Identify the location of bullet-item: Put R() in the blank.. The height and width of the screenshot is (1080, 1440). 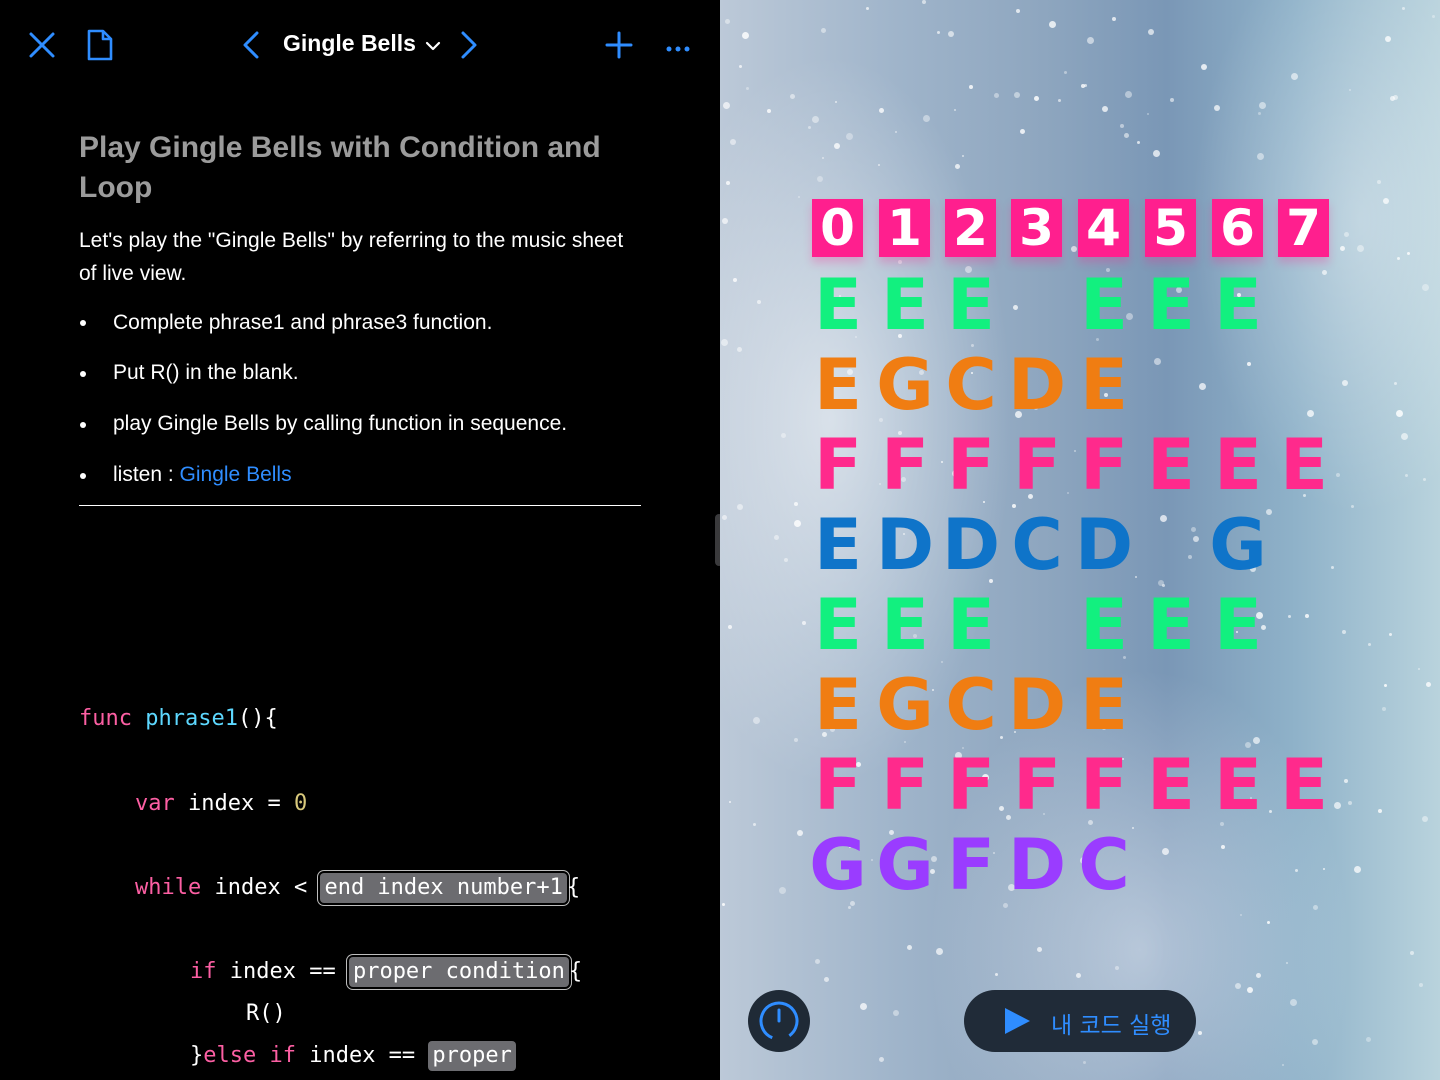
(206, 372).